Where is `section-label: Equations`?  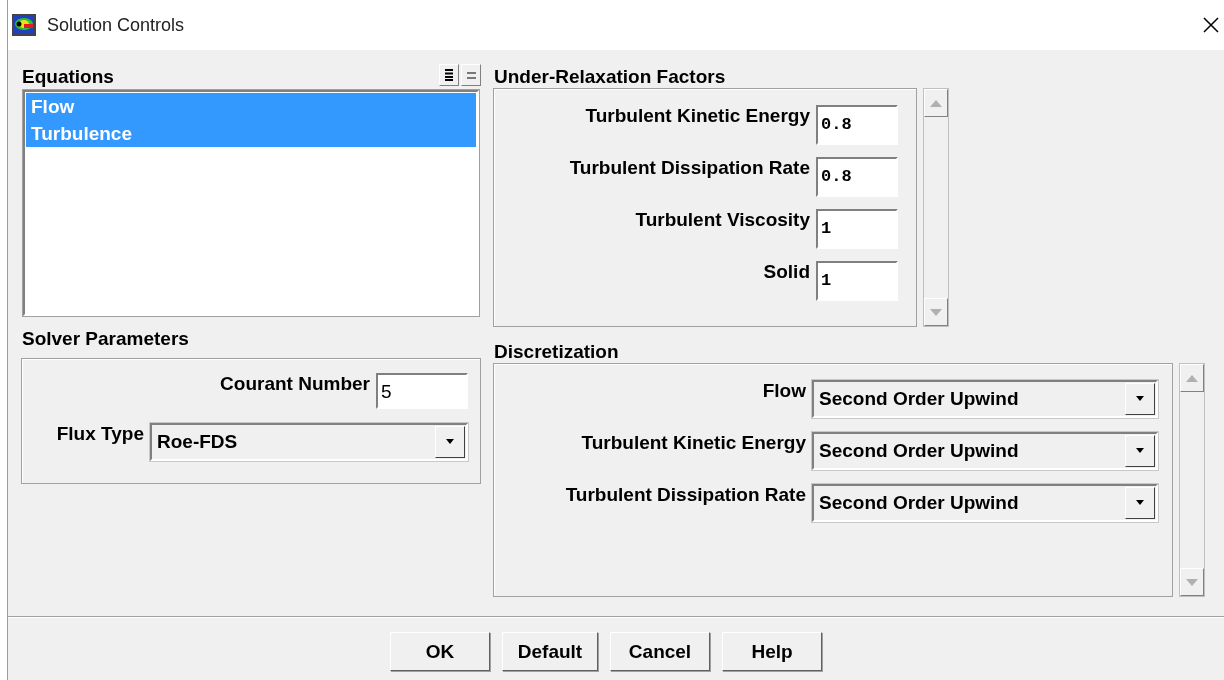 section-label: Equations is located at coordinates (67, 77).